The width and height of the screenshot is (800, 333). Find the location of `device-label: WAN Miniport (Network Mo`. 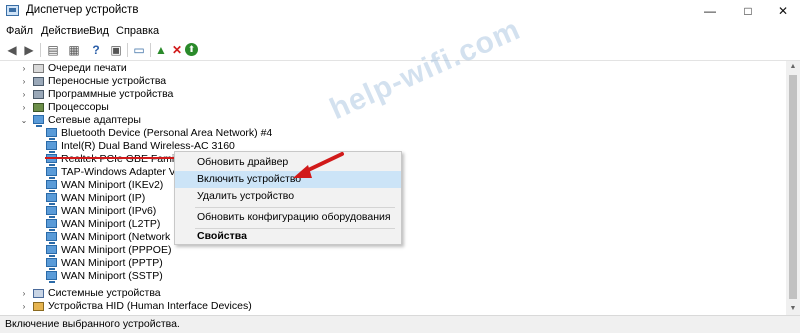

device-label: WAN Miniport (Network Mo is located at coordinates (124, 237).